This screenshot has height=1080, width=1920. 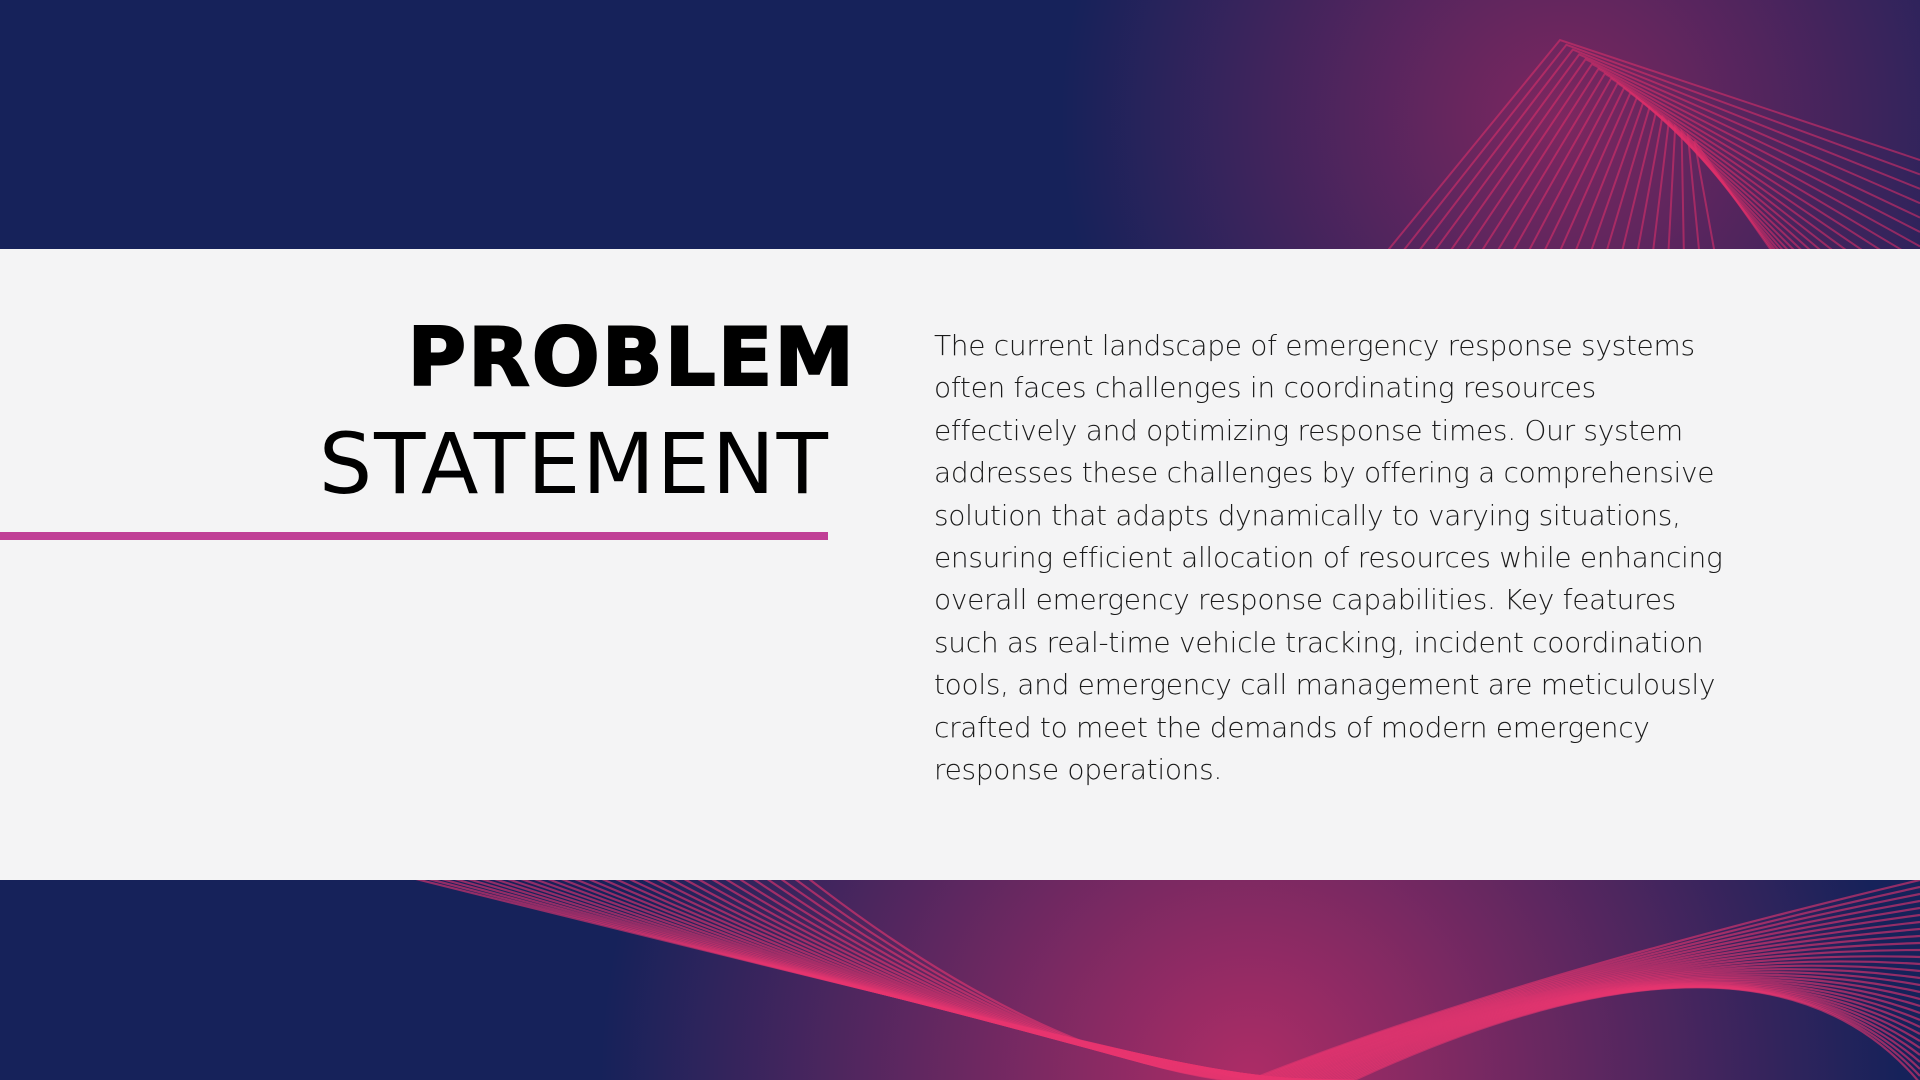 What do you see at coordinates (574, 464) in the screenshot?
I see `slide-title-regular: STATEMENT` at bounding box center [574, 464].